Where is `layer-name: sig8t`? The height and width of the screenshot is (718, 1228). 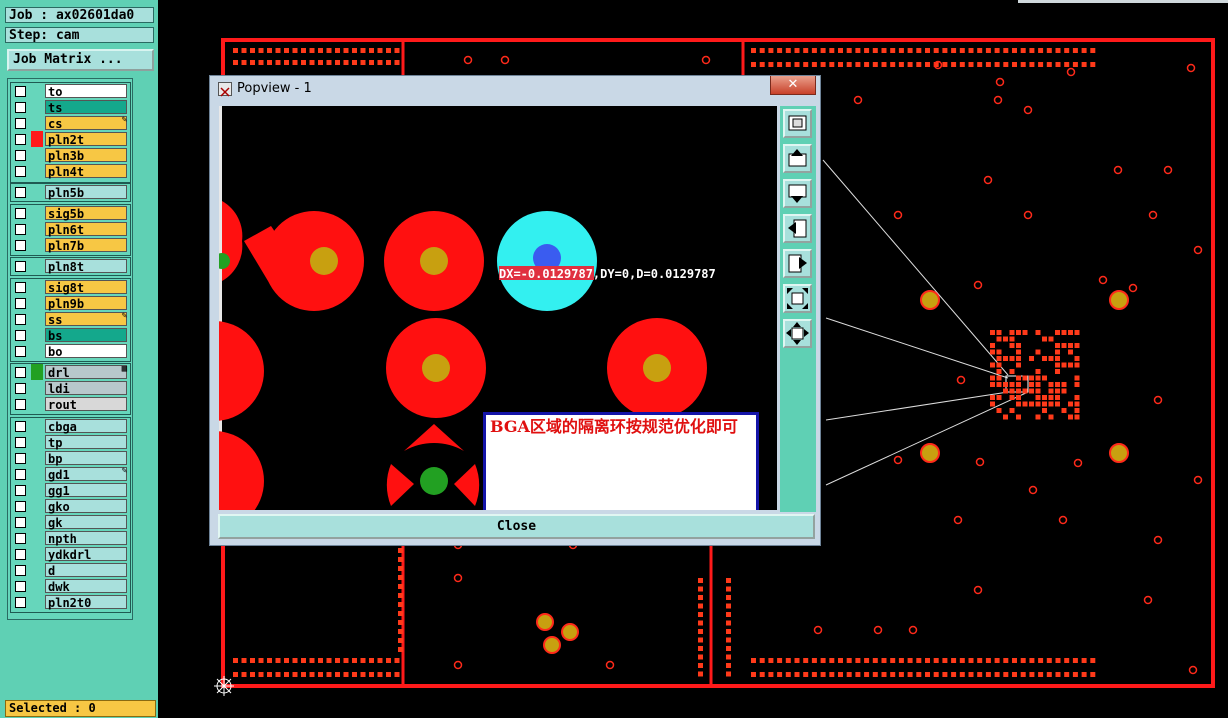
layer-name: sig8t is located at coordinates (86, 287).